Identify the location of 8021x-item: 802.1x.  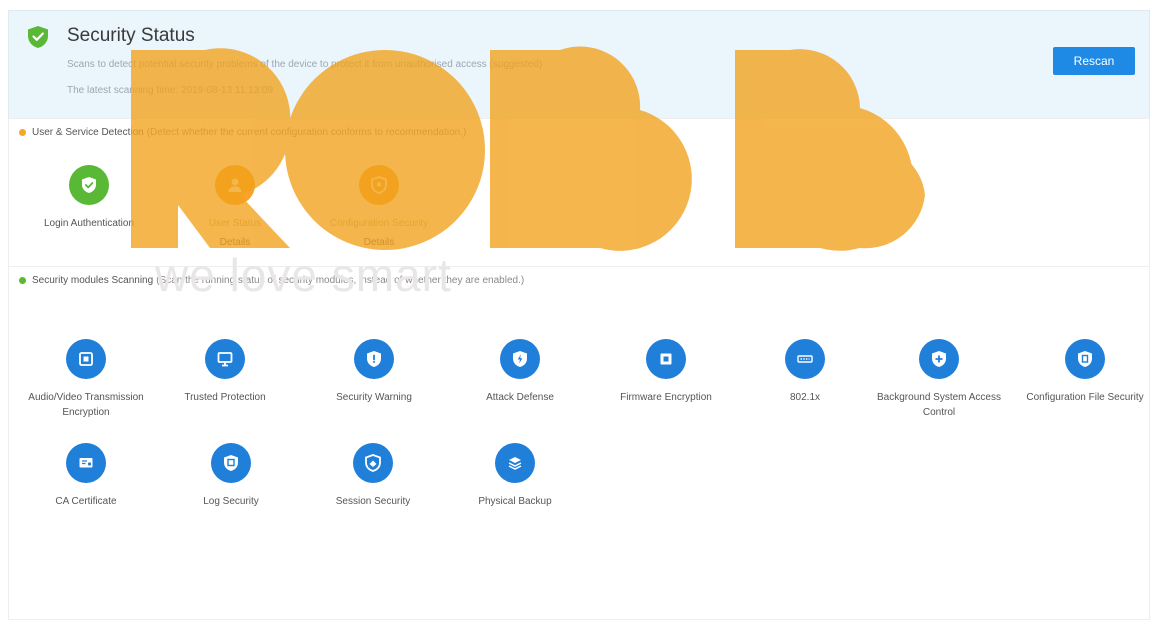
(805, 372).